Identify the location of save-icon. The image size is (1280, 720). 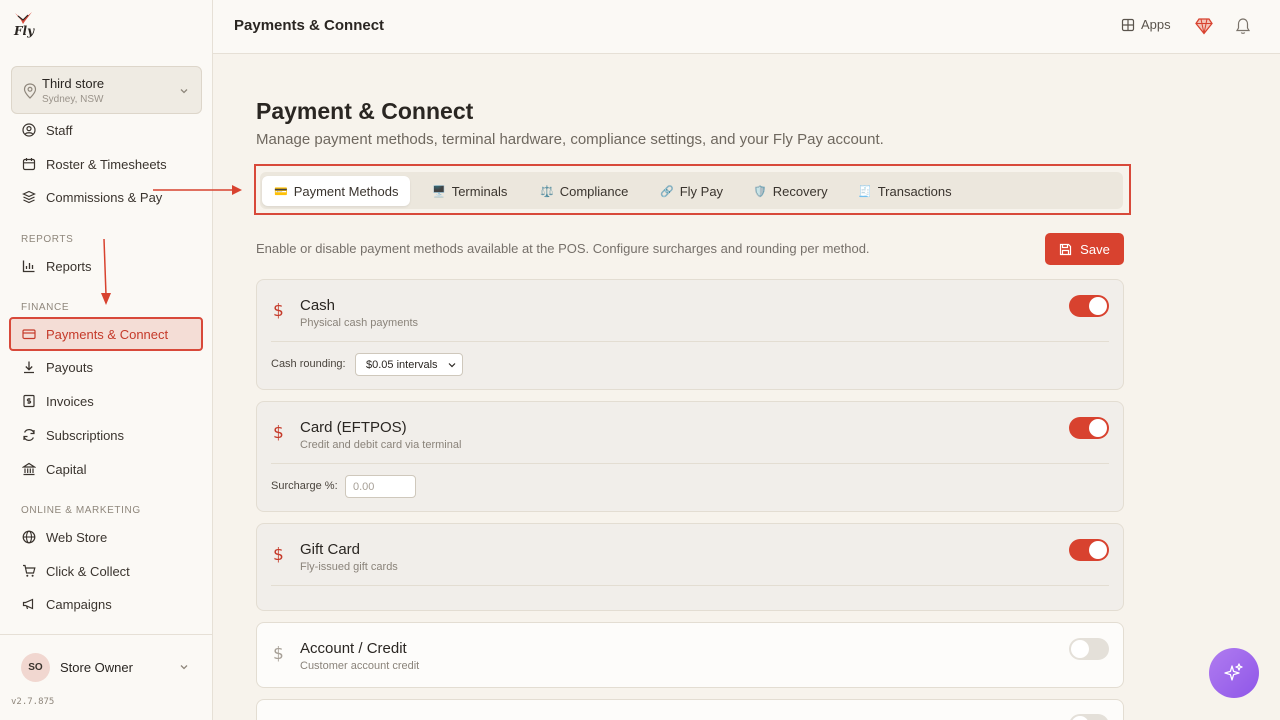
(1066, 249).